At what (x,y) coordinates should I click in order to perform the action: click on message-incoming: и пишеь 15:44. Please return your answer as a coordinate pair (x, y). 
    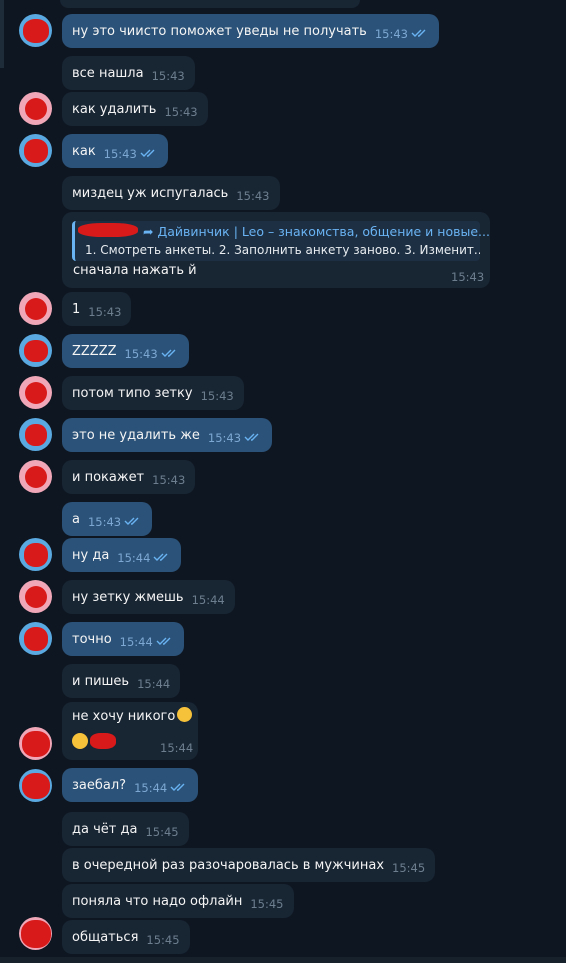
    Looking at the image, I should click on (121, 681).